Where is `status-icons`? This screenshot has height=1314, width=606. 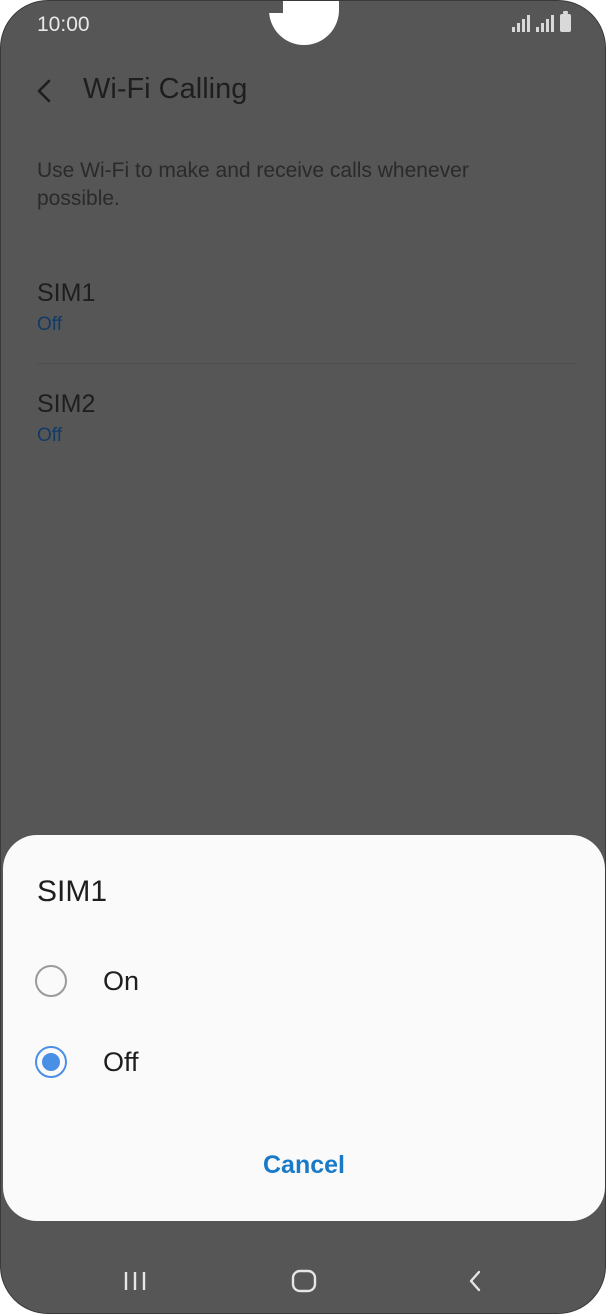 status-icons is located at coordinates (541, 21).